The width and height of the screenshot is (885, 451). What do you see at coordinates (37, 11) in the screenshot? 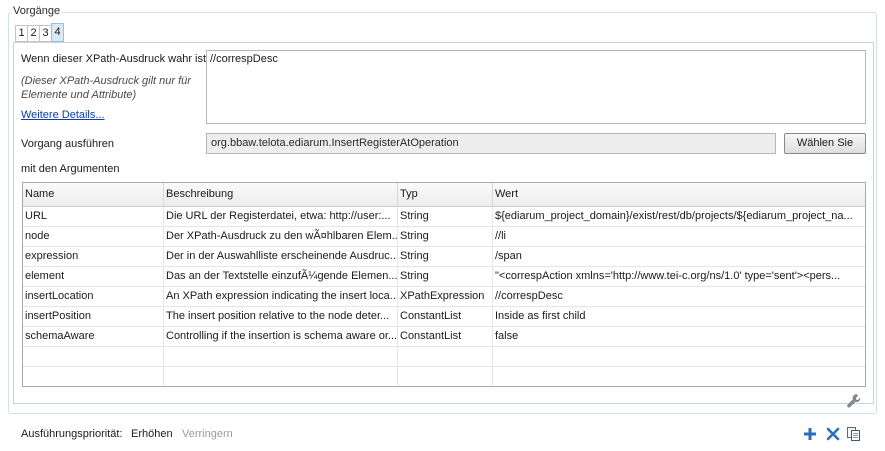
I see `group-title: Vorgänge` at bounding box center [37, 11].